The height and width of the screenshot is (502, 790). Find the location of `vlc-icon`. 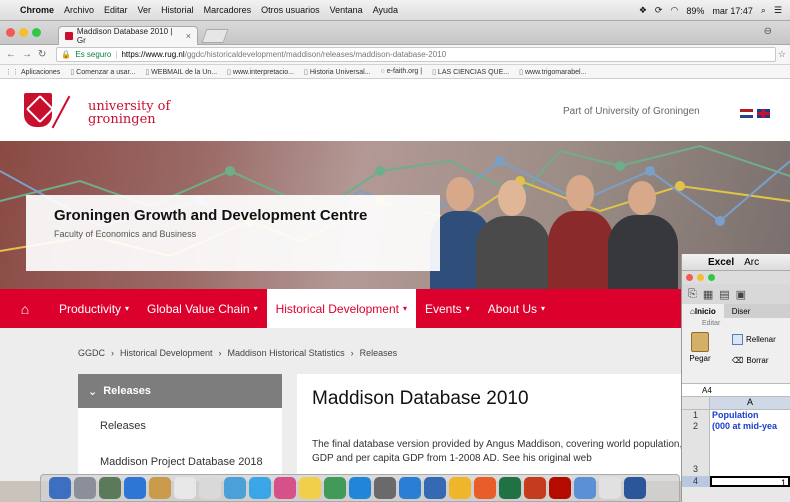

vlc-icon is located at coordinates (485, 488).